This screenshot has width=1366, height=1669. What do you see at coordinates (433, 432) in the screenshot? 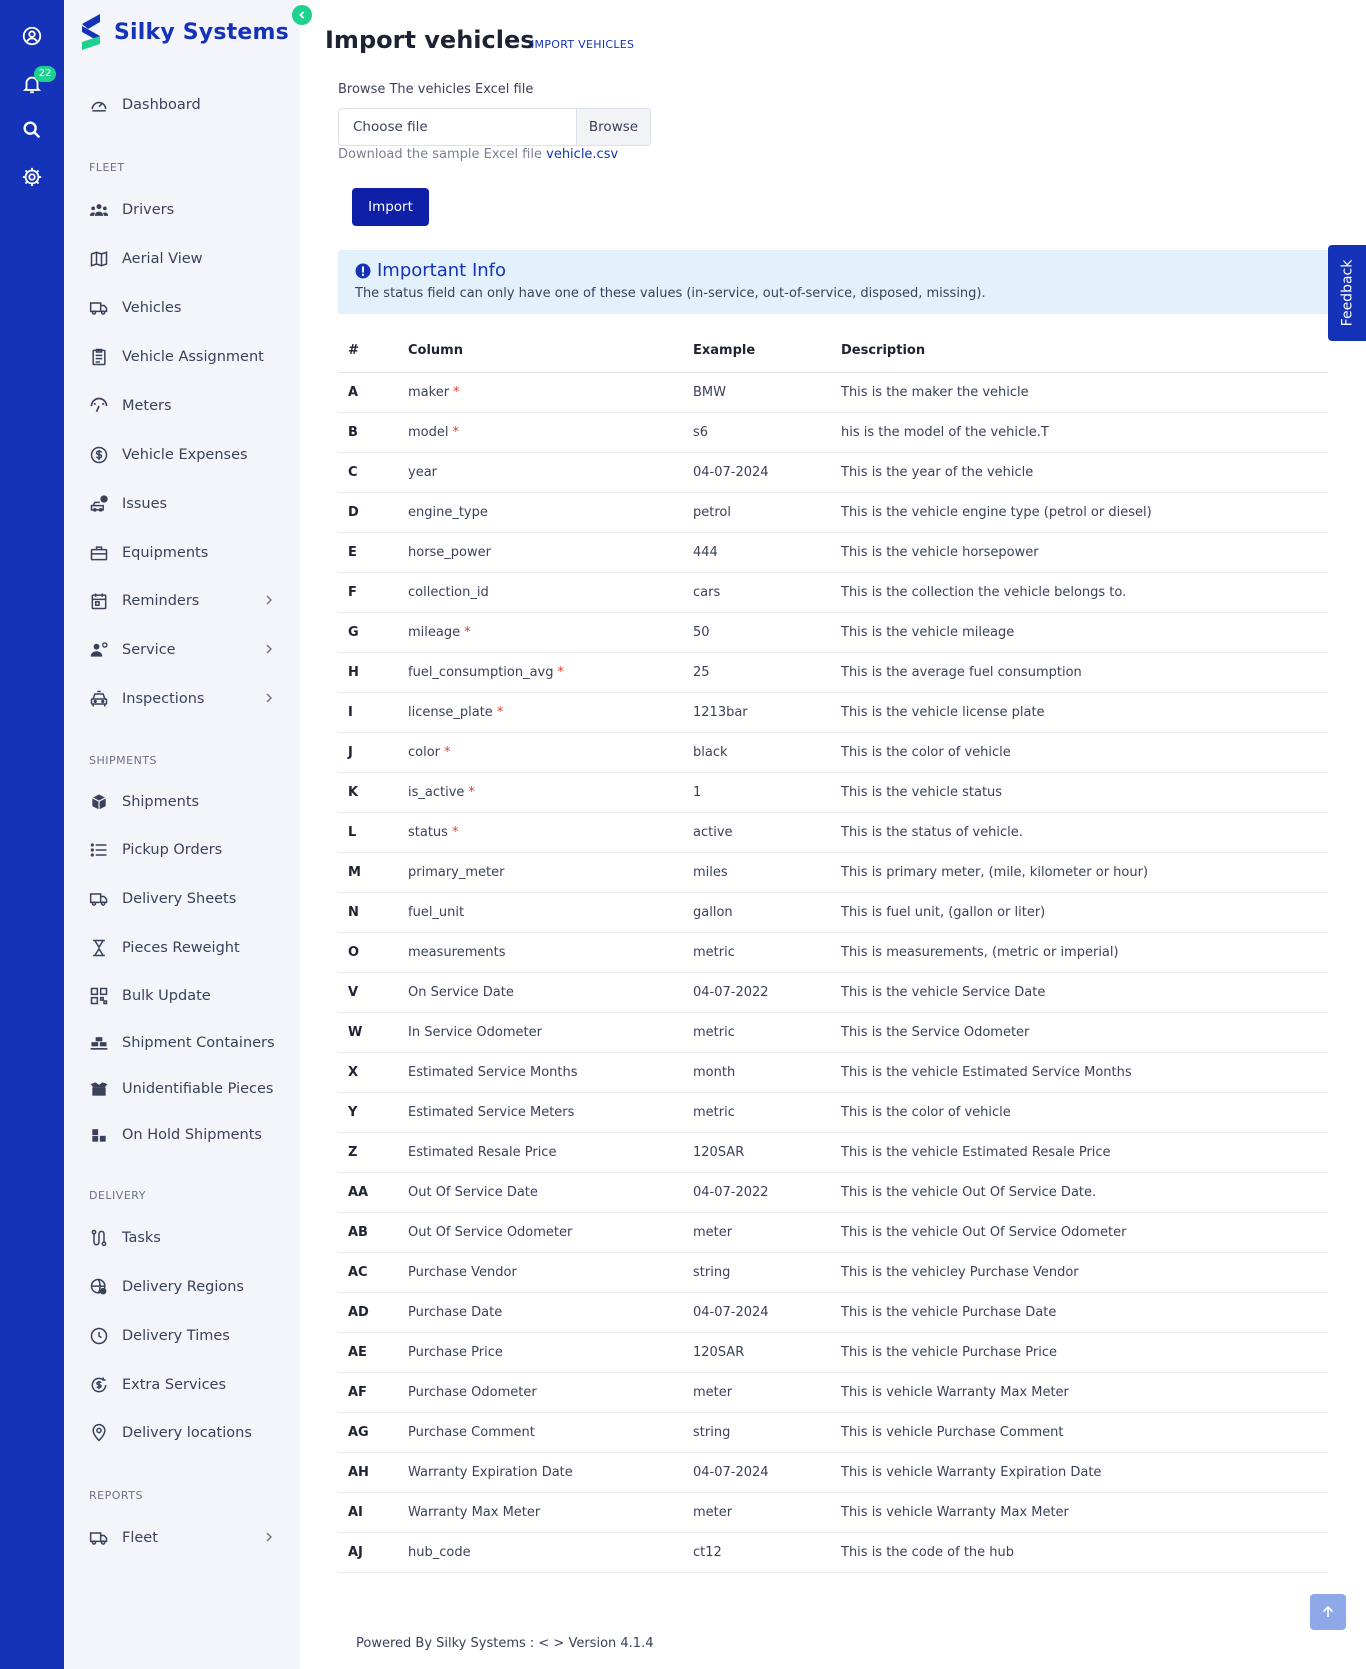
I see `cell-column: model *` at bounding box center [433, 432].